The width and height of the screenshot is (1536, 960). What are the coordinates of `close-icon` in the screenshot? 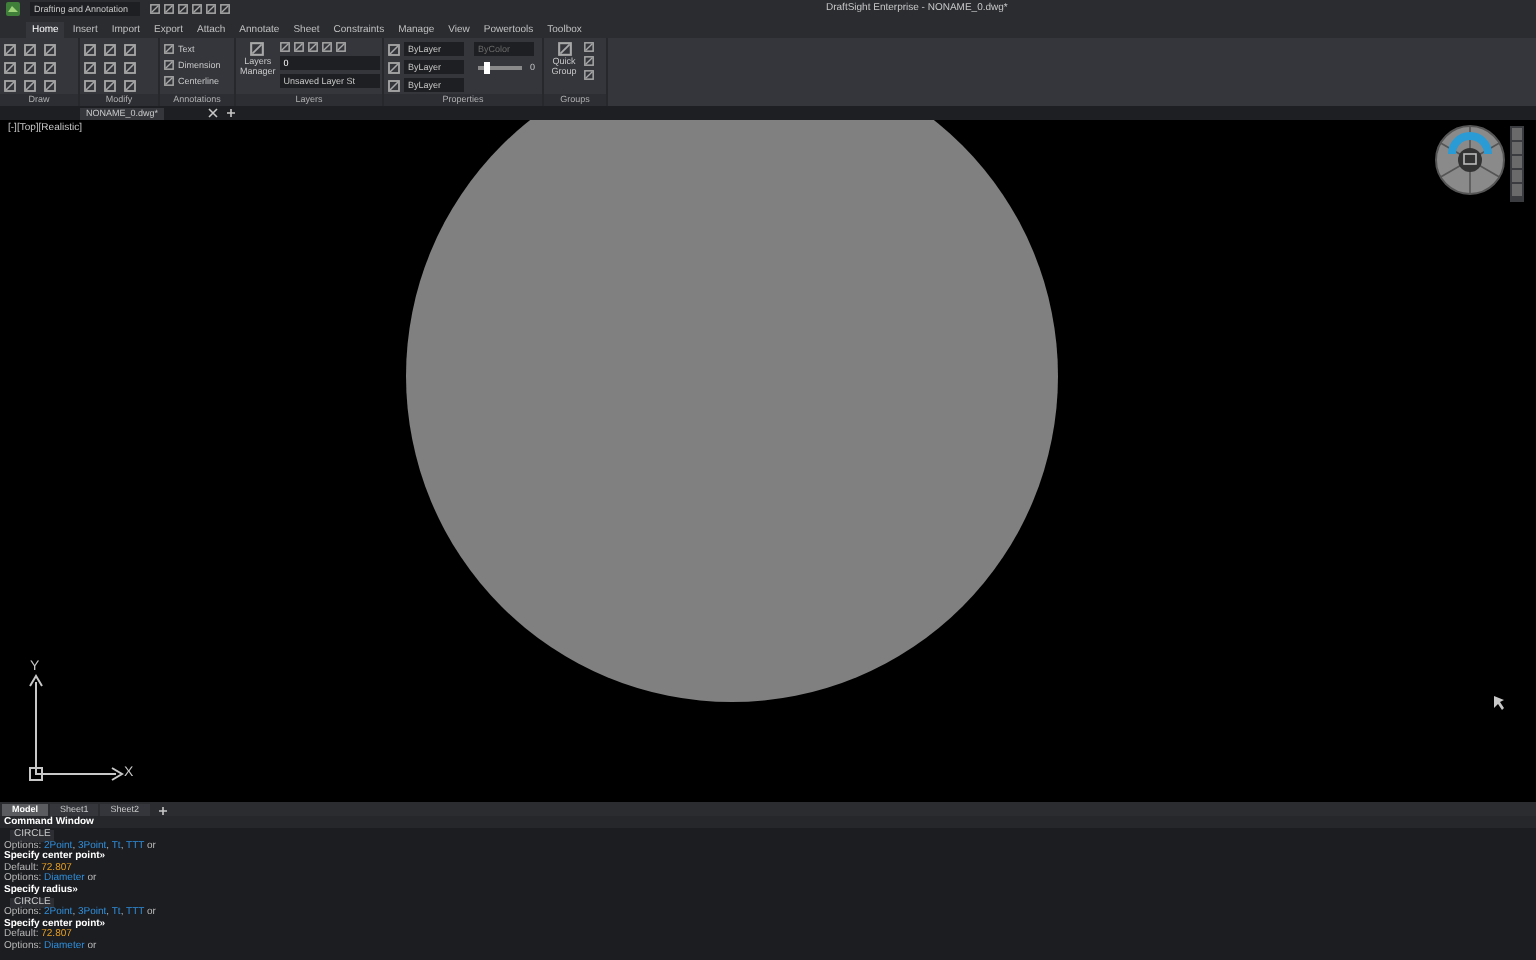 It's located at (213, 113).